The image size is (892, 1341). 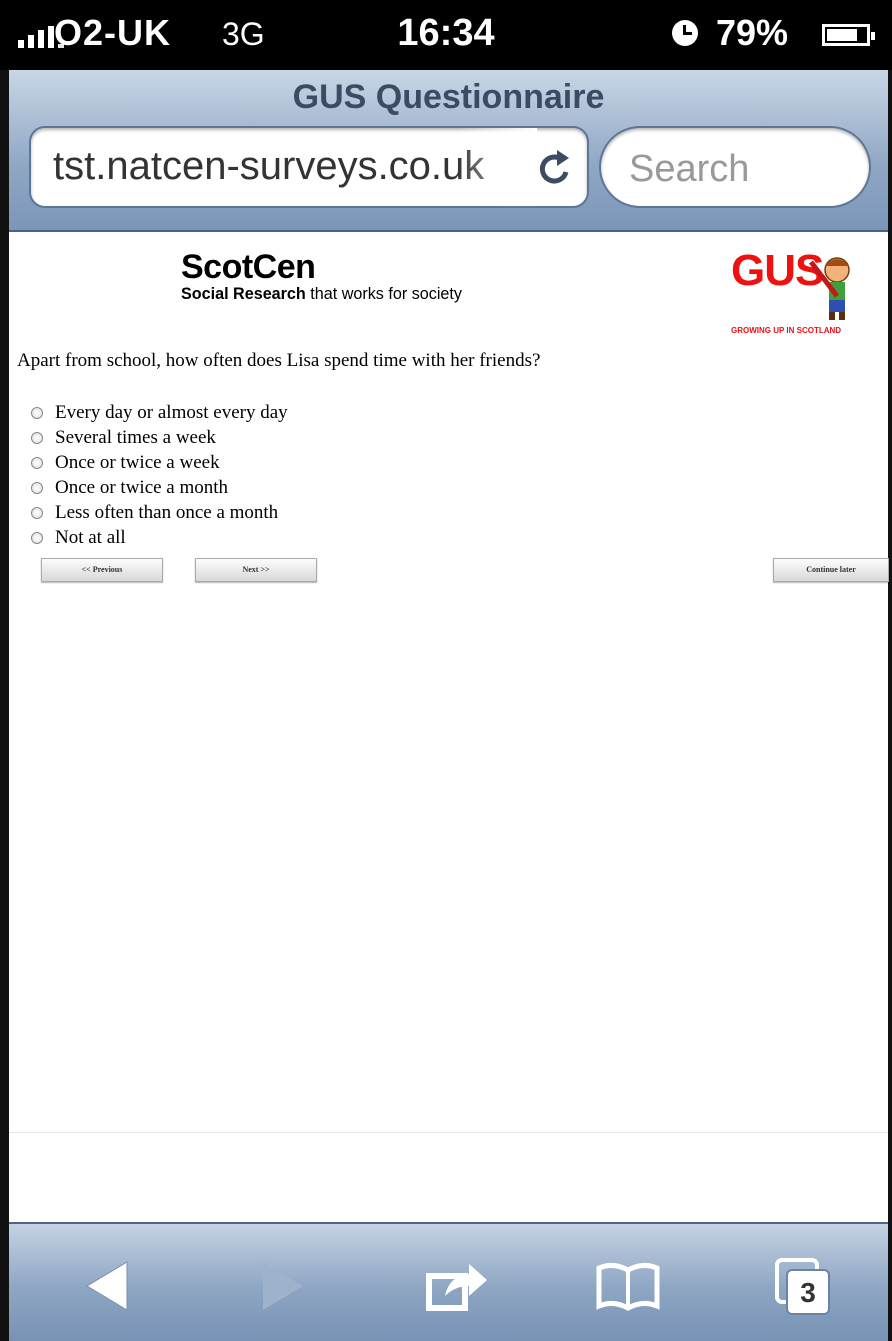 I want to click on option-less-than-monthly: Less often than once a month, so click(x=159, y=512).